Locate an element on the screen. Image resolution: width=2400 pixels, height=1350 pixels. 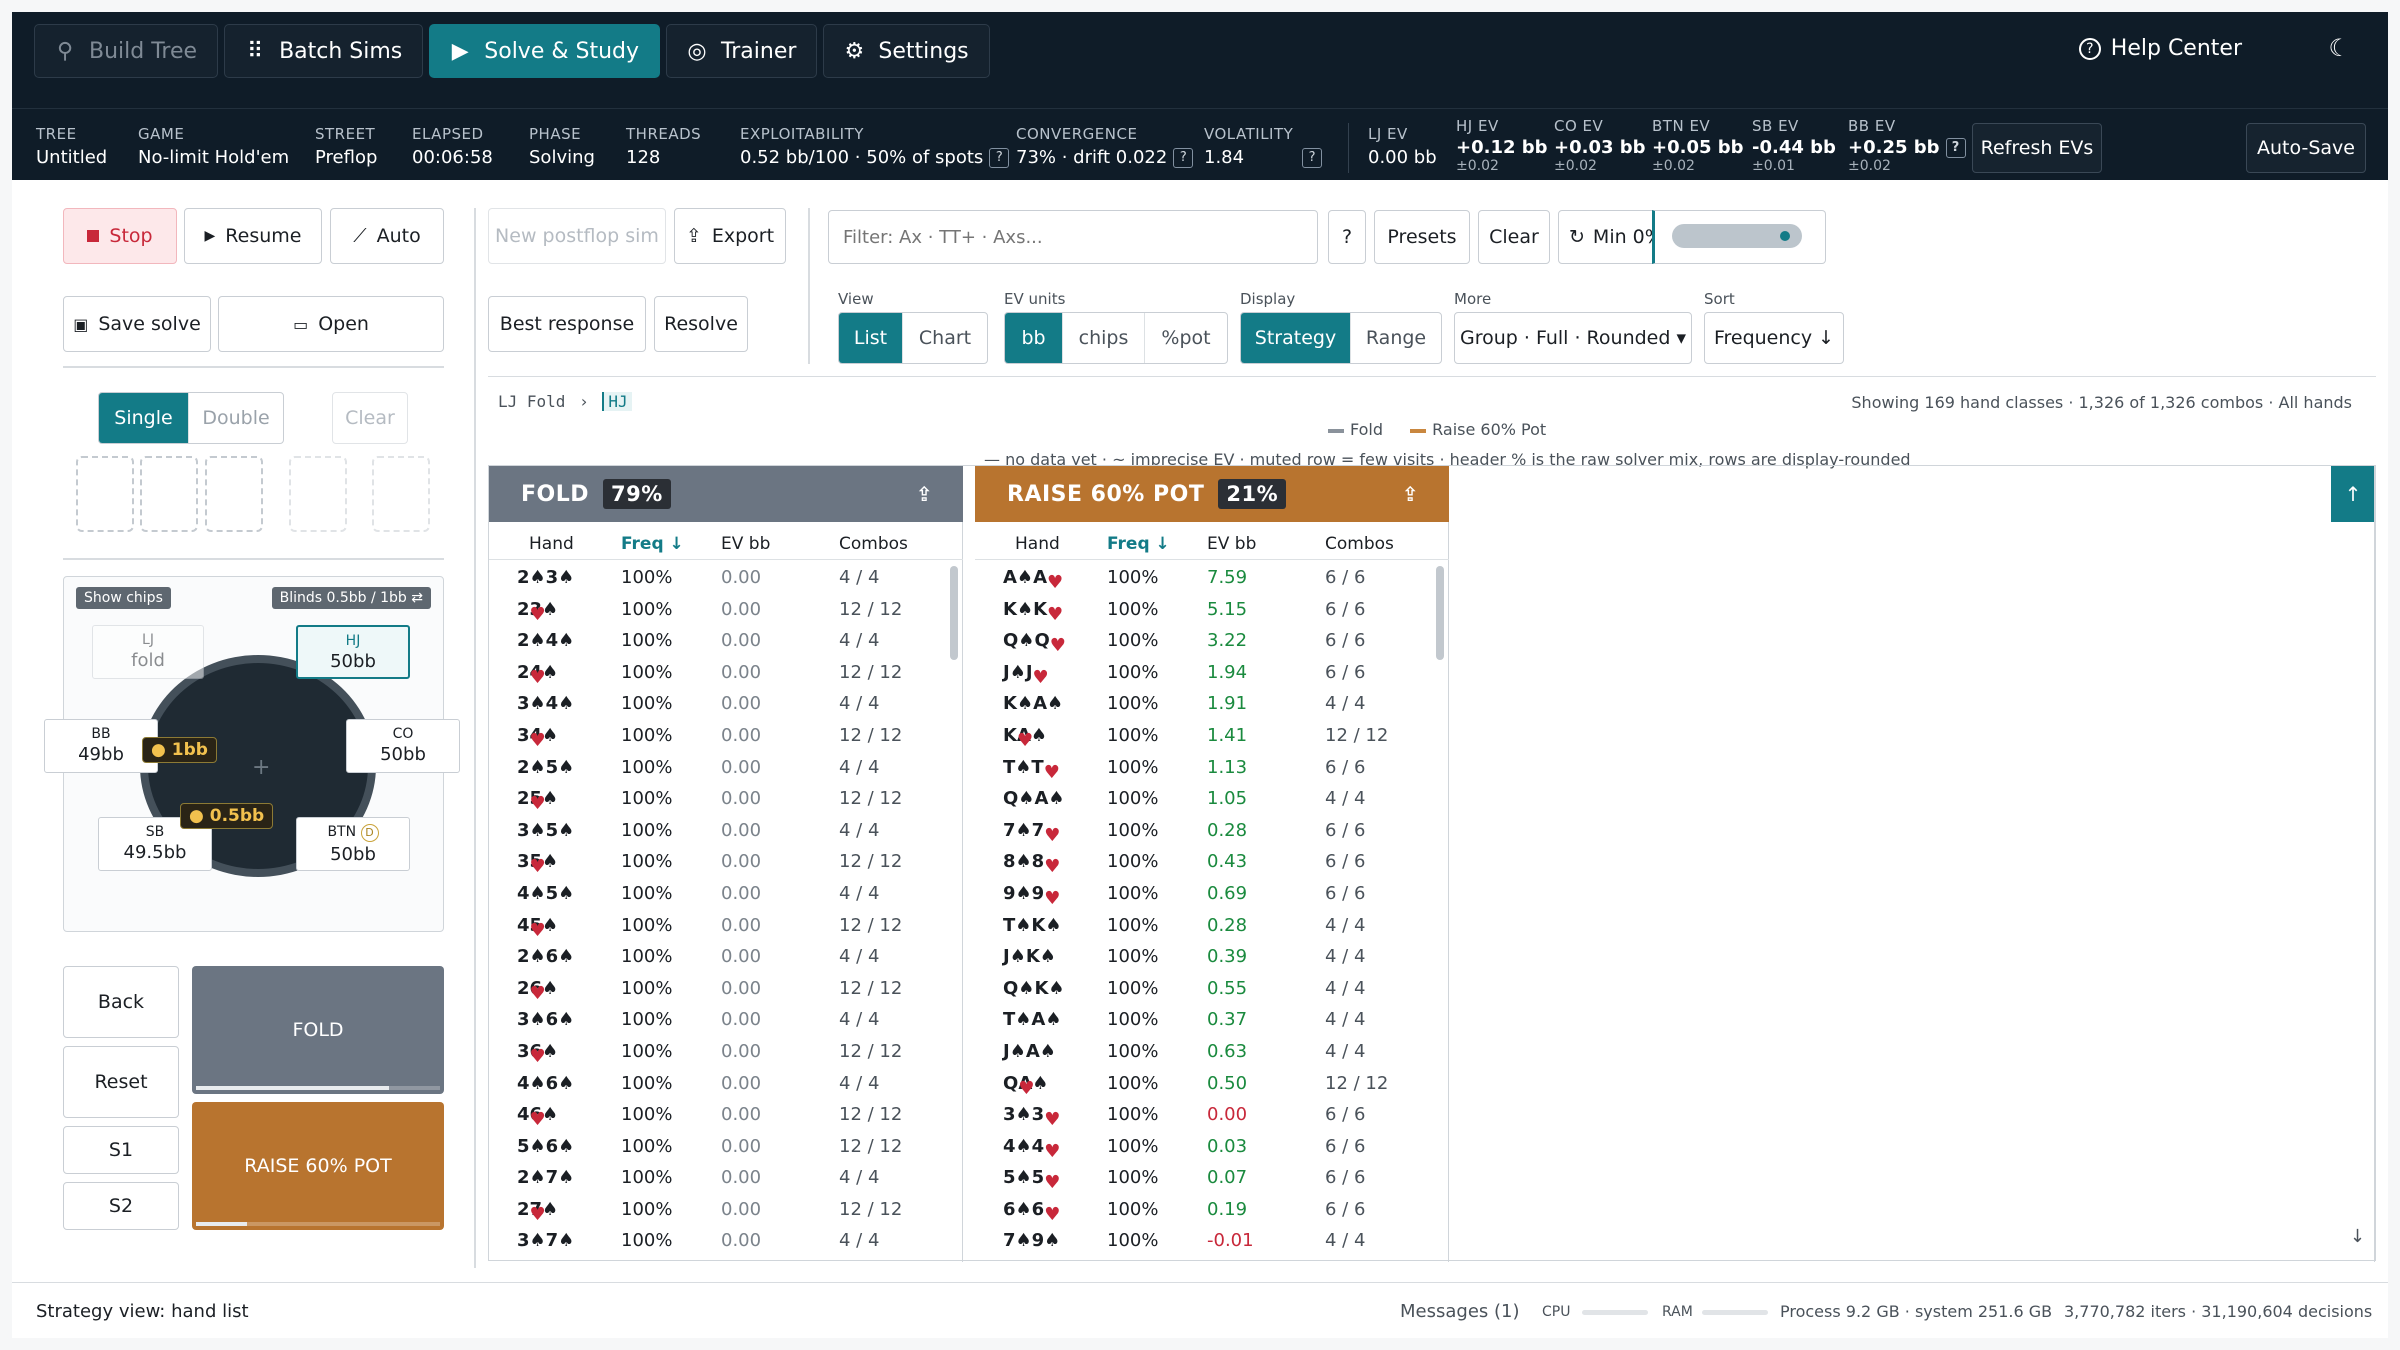
convergence-help-icon: ? is located at coordinates (1183, 158).